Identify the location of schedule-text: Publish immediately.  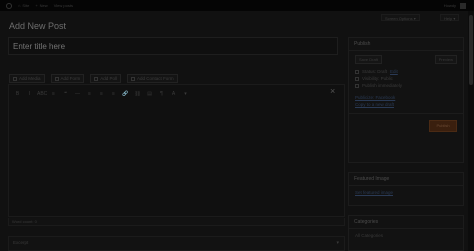
(382, 85).